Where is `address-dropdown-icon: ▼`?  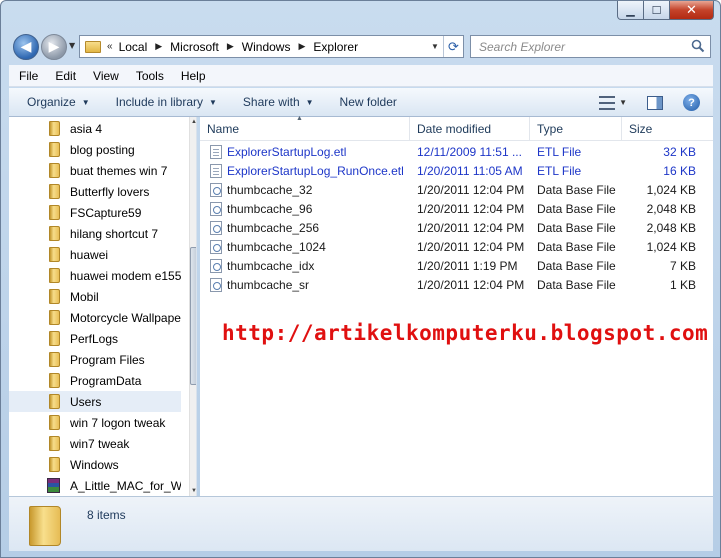 address-dropdown-icon: ▼ is located at coordinates (435, 46).